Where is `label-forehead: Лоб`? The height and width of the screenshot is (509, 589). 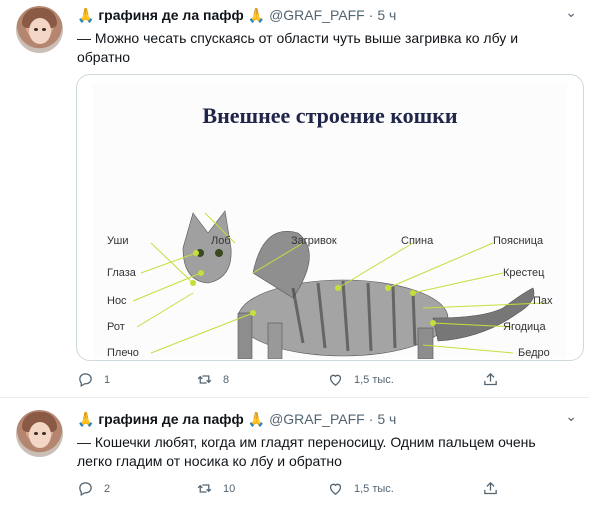 label-forehead: Лоб is located at coordinates (221, 241).